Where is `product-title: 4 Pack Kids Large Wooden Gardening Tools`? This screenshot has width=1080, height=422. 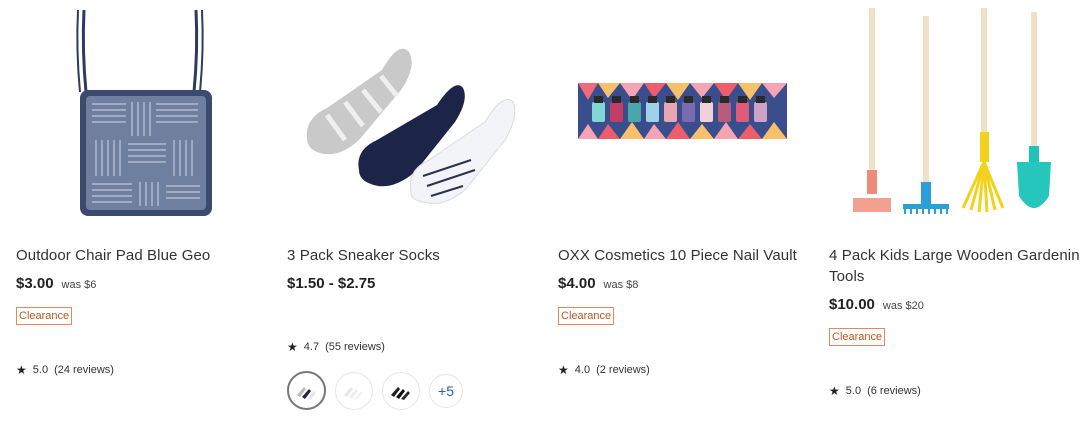
product-title: 4 Pack Kids Large Wooden Gardening Tools is located at coordinates (954, 266).